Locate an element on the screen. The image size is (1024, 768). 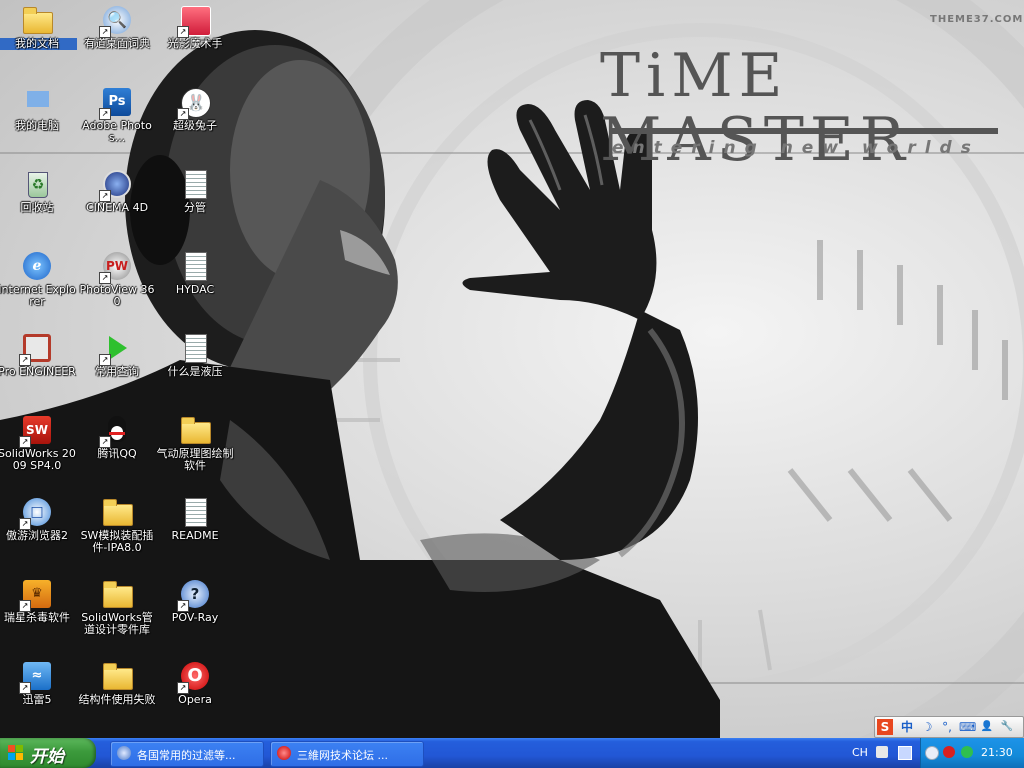
text-document-icon is located at coordinates (195, 184).